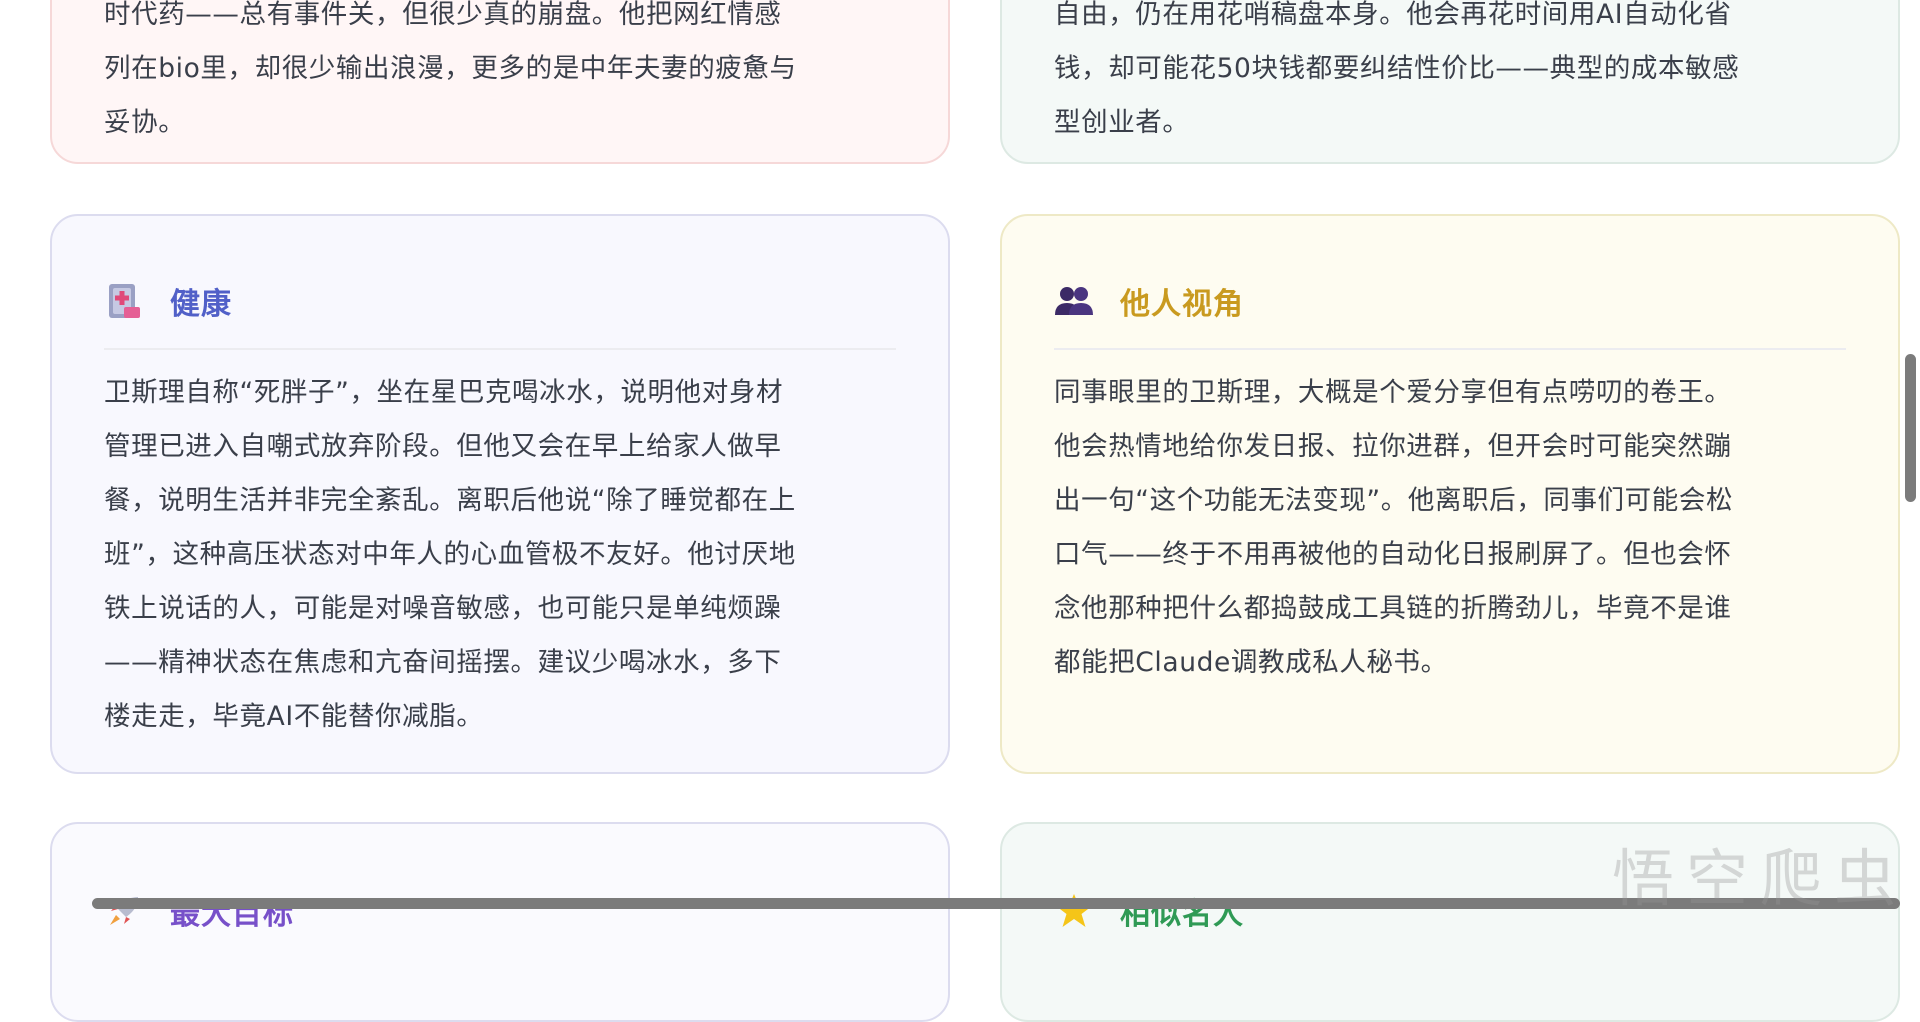  I want to click on text-line: 念他那种把什么都捣鼓成工具链的折腾劲儿，毕竟不是谁, so click(1393, 608).